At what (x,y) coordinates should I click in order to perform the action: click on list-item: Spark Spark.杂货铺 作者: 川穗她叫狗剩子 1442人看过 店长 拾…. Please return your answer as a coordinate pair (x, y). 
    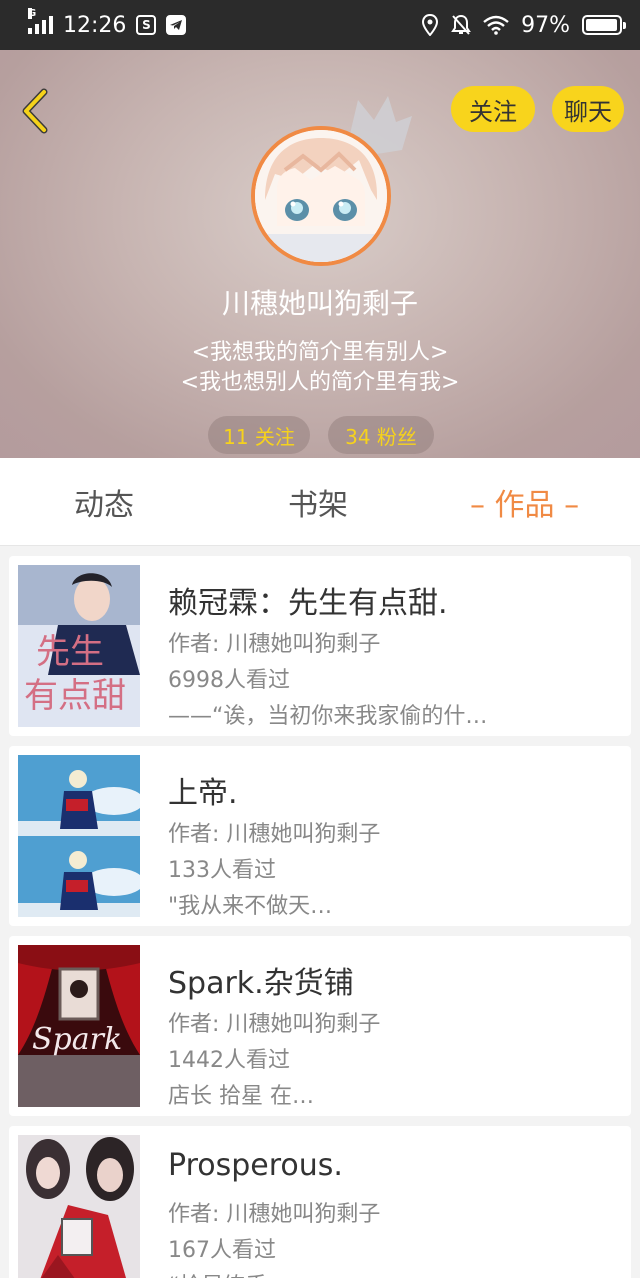
    Looking at the image, I should click on (320, 1026).